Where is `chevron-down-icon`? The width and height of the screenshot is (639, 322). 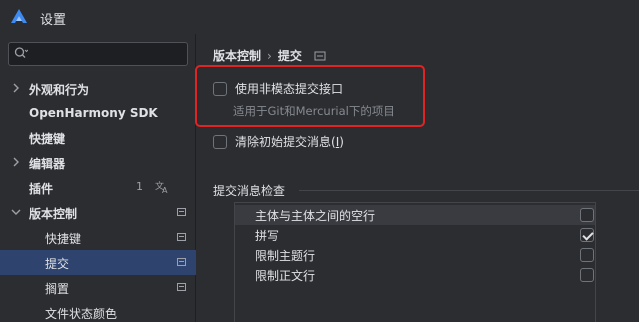
chevron-down-icon is located at coordinates (16, 212).